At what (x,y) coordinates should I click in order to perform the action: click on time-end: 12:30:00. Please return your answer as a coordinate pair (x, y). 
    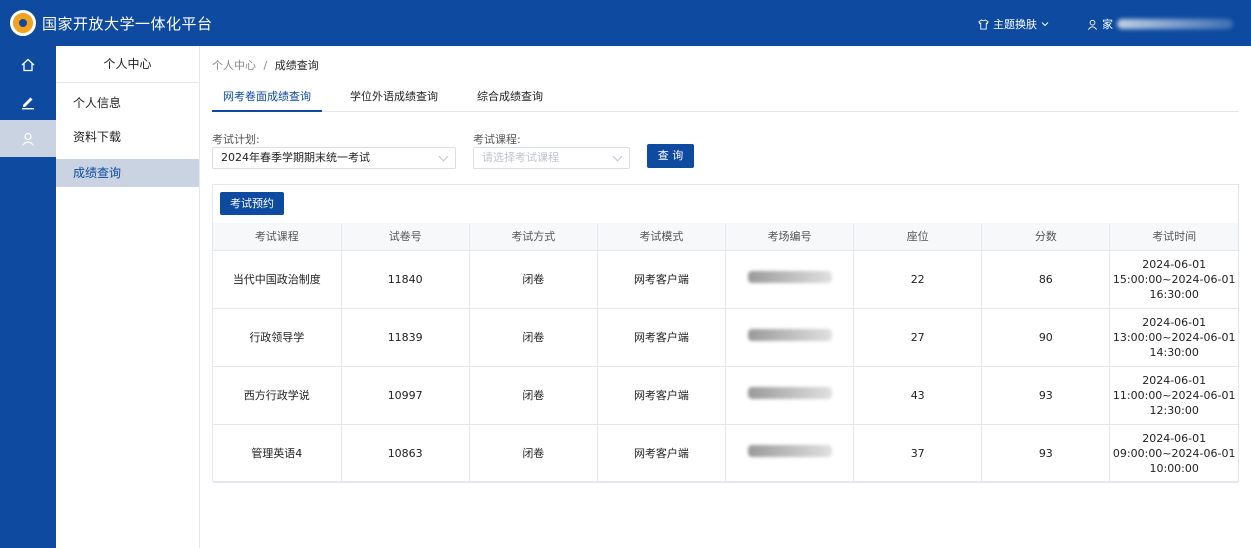
    Looking at the image, I should click on (1174, 410).